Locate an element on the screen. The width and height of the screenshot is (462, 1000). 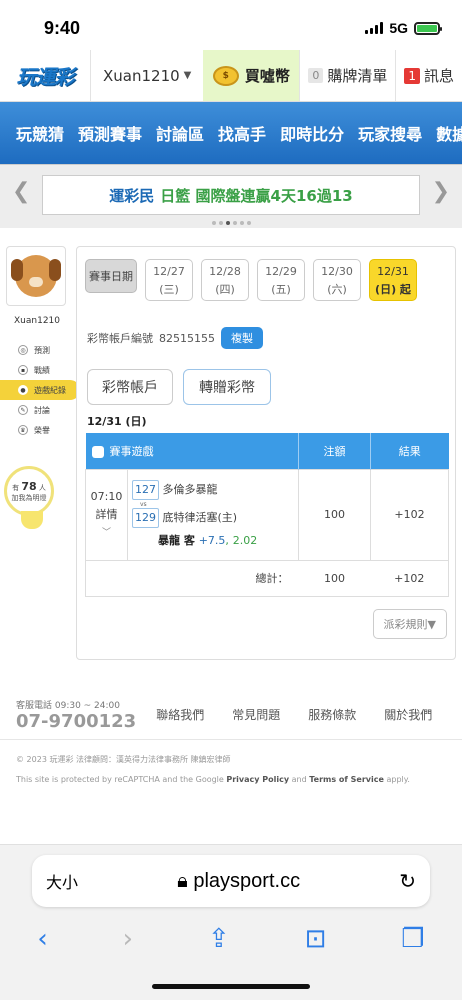
status-indicators: 5G is located at coordinates (403, 28).